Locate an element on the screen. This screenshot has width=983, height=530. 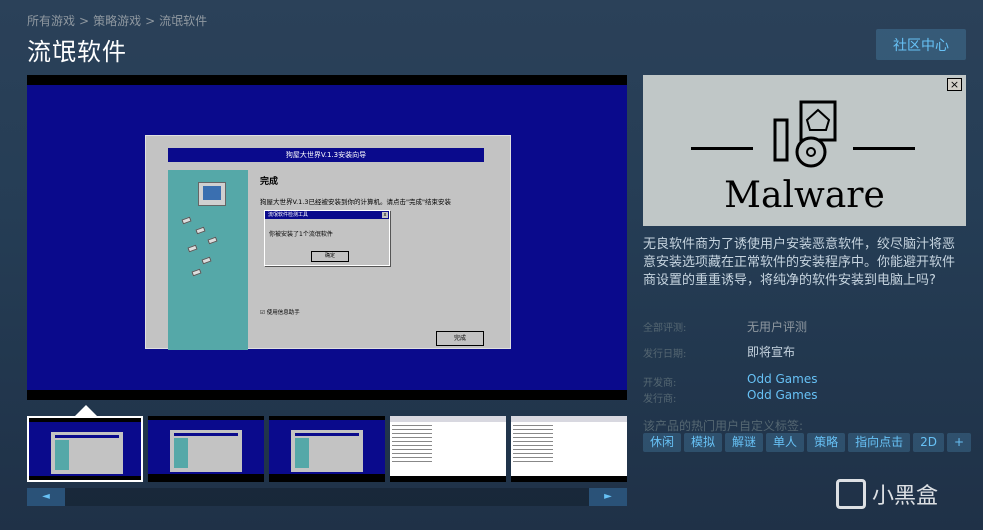
thumbnail-scrollbar: ◄ ► is located at coordinates (327, 497).